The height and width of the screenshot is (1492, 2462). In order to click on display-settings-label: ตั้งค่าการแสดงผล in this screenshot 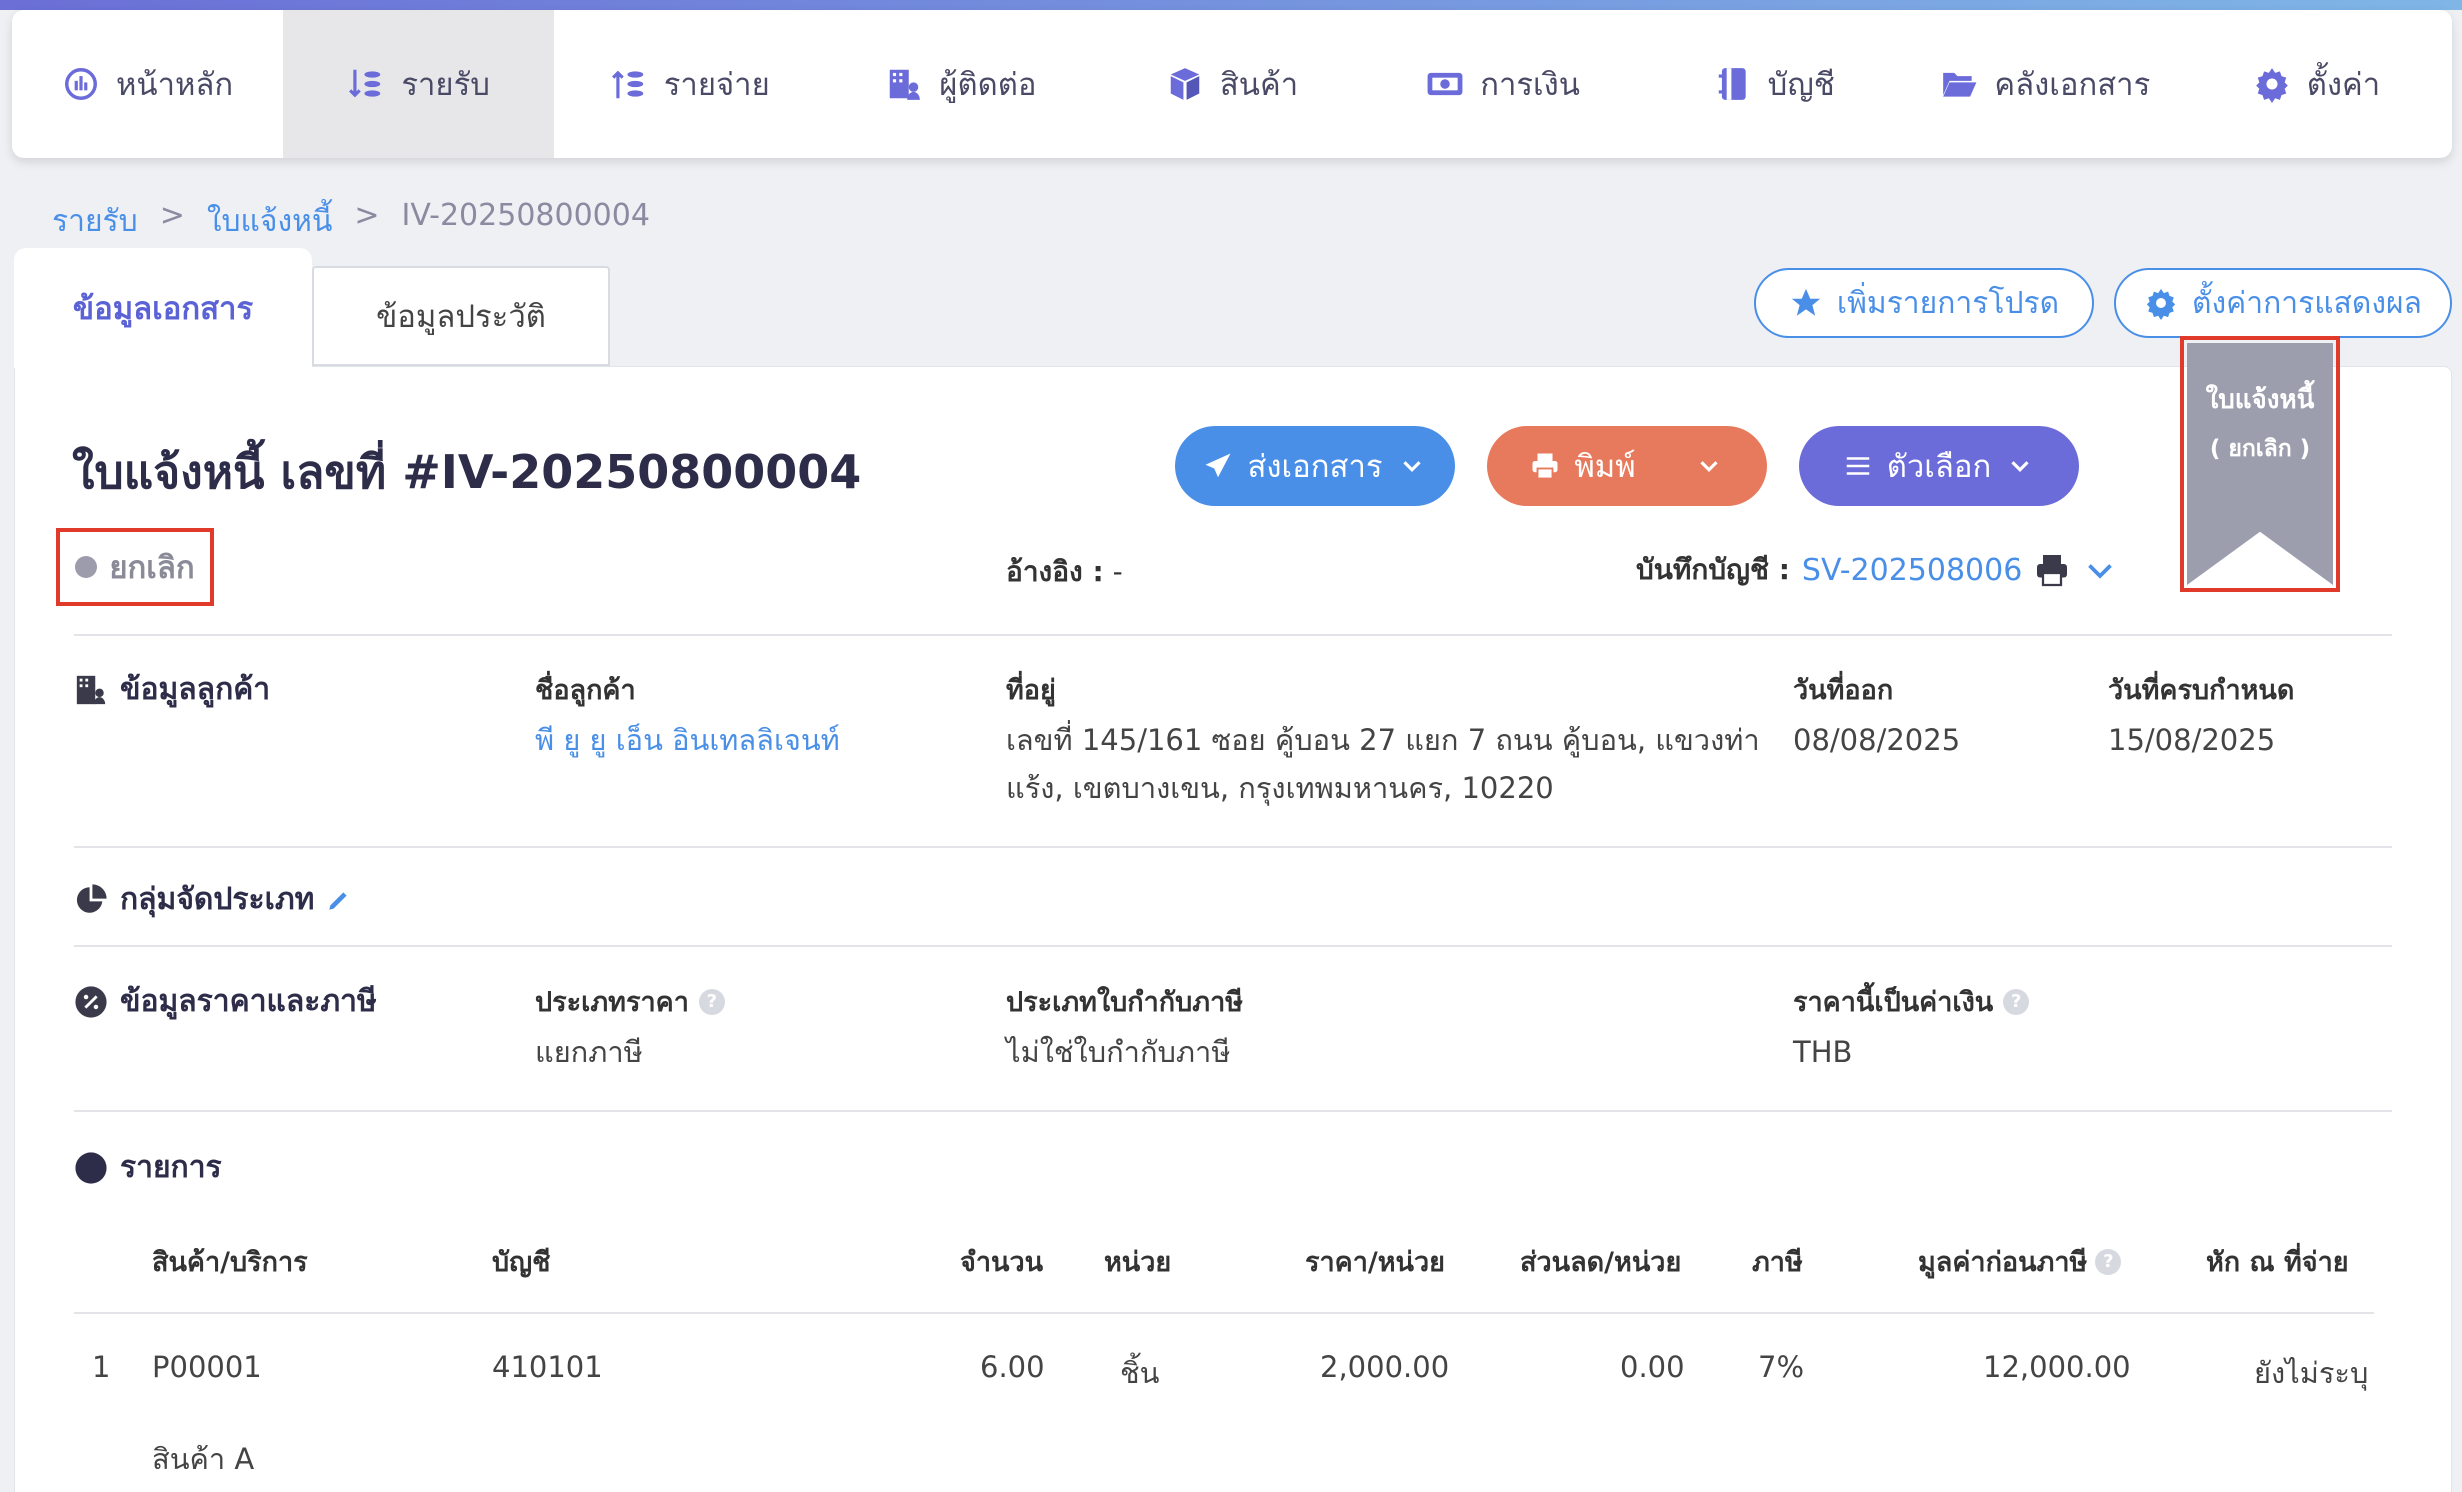, I will do `click(2307, 303)`.